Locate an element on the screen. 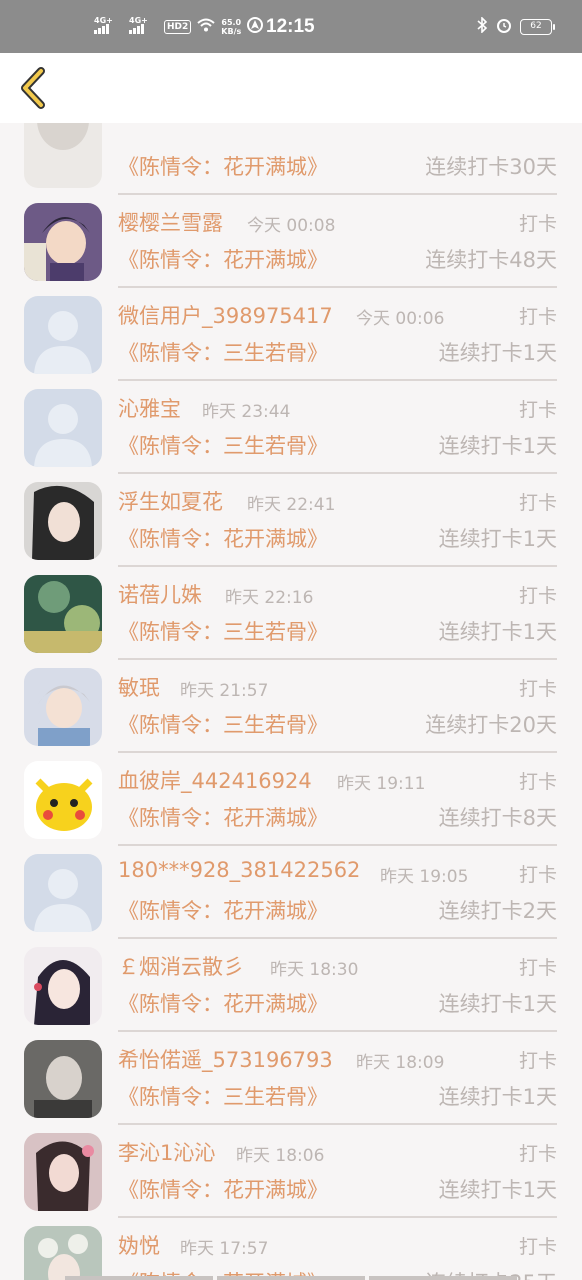 The width and height of the screenshot is (582, 1280). list-item: 沁雅宝 昨天 23:44 打卡《陈情令：三生若骨》 连续打卡1天 is located at coordinates (291, 423).